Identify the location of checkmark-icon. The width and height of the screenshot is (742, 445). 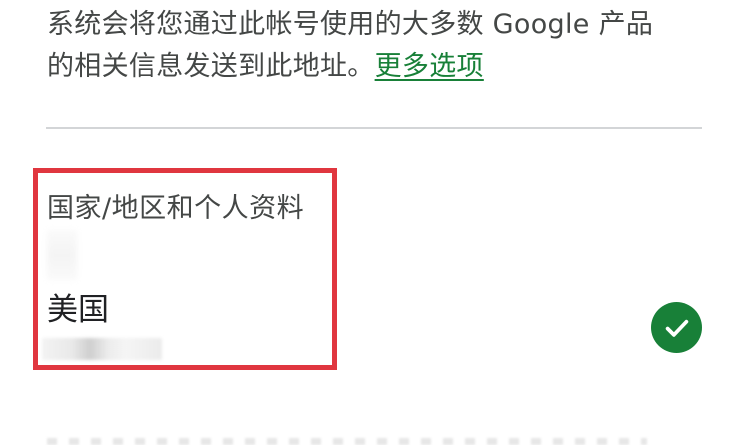
(676, 328).